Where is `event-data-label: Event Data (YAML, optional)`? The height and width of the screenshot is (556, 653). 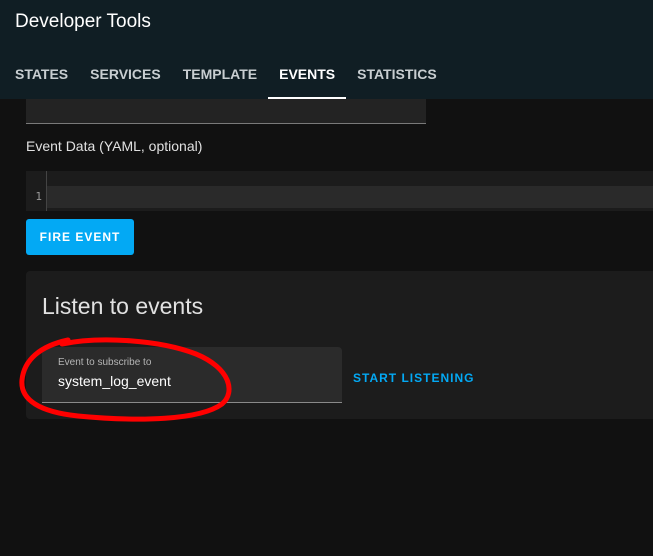
event-data-label: Event Data (YAML, optional) is located at coordinates (114, 146).